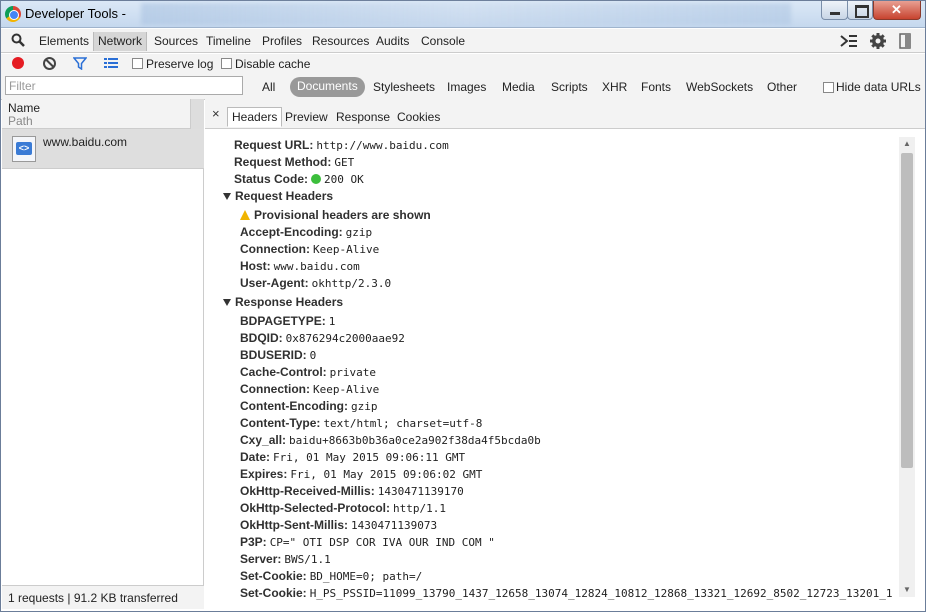 The height and width of the screenshot is (612, 926). What do you see at coordinates (361, 423) in the screenshot?
I see `response-header-row: Content-Type: text/html; charset=utf-8` at bounding box center [361, 423].